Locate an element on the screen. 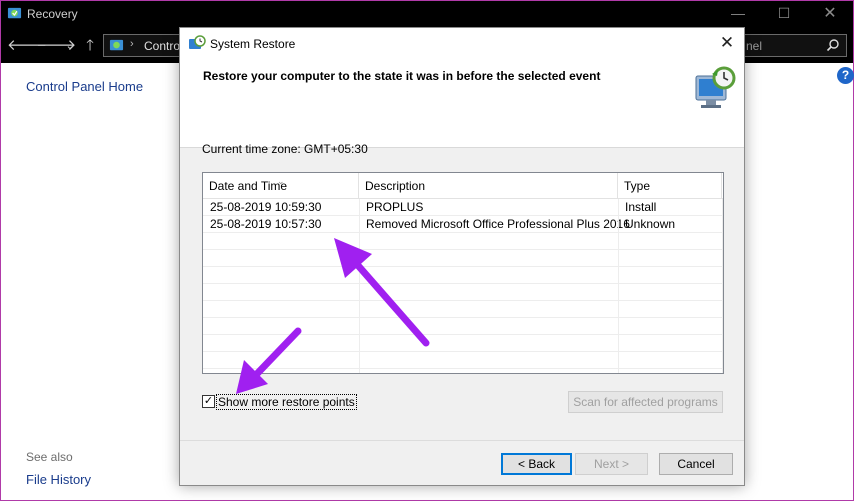  column-header-date: ⌄ Date and Time is located at coordinates (281, 186).